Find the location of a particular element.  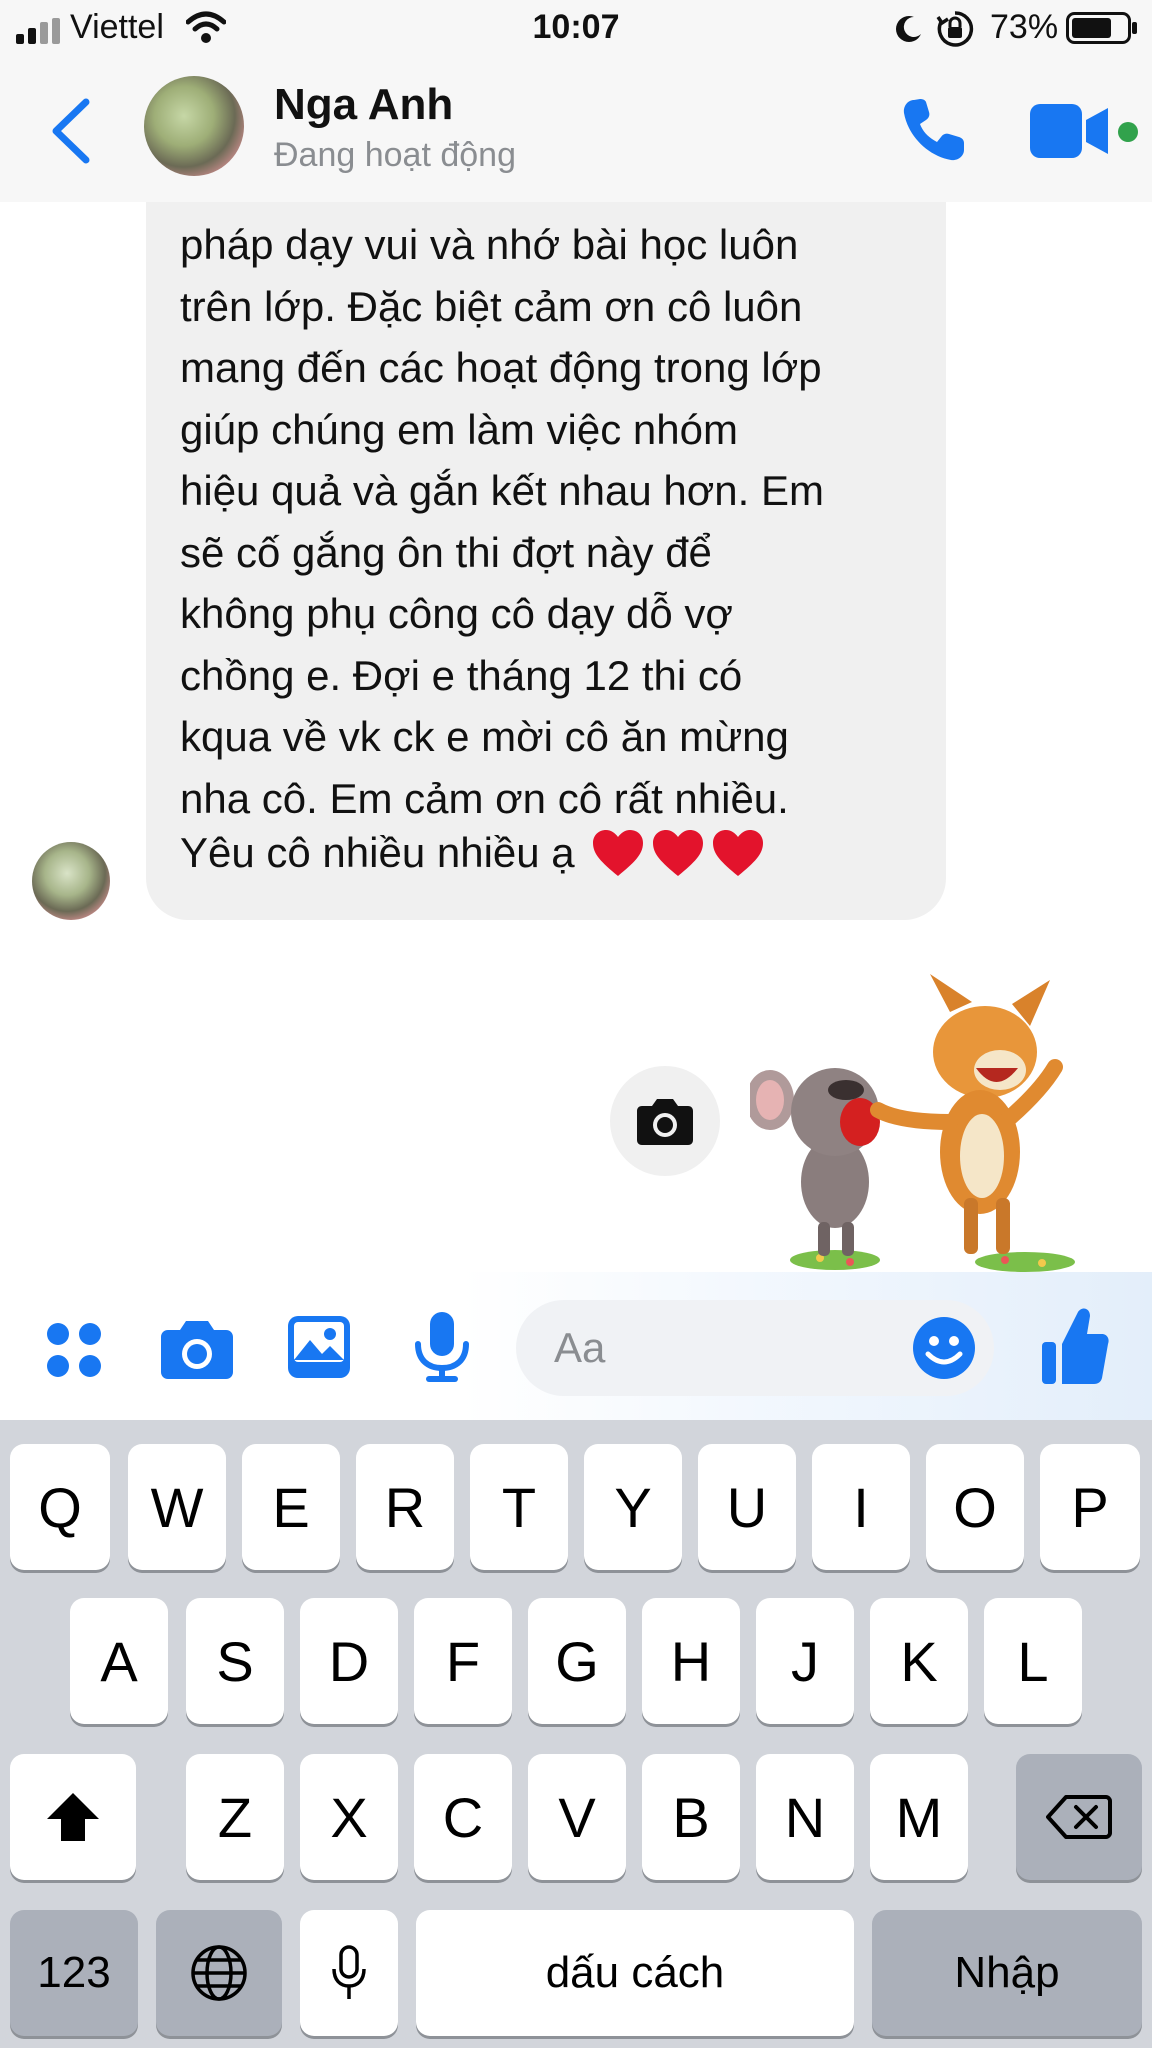

message-line: kqua về vk ck e mời cô ăn mừng is located at coordinates (484, 736).